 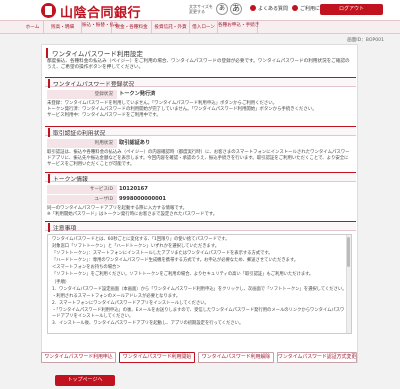 What do you see at coordinates (157, 357) in the screenshot?
I see `otp-start-button: ワンタイムパスワード利用開始` at bounding box center [157, 357].